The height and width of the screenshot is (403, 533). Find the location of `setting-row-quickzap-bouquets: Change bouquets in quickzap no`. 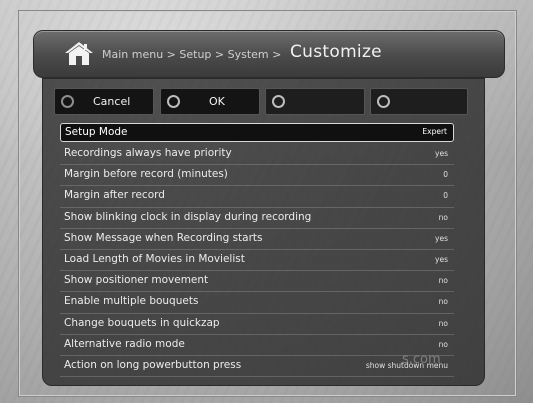

setting-row-quickzap-bouquets: Change bouquets in quickzap no is located at coordinates (257, 324).